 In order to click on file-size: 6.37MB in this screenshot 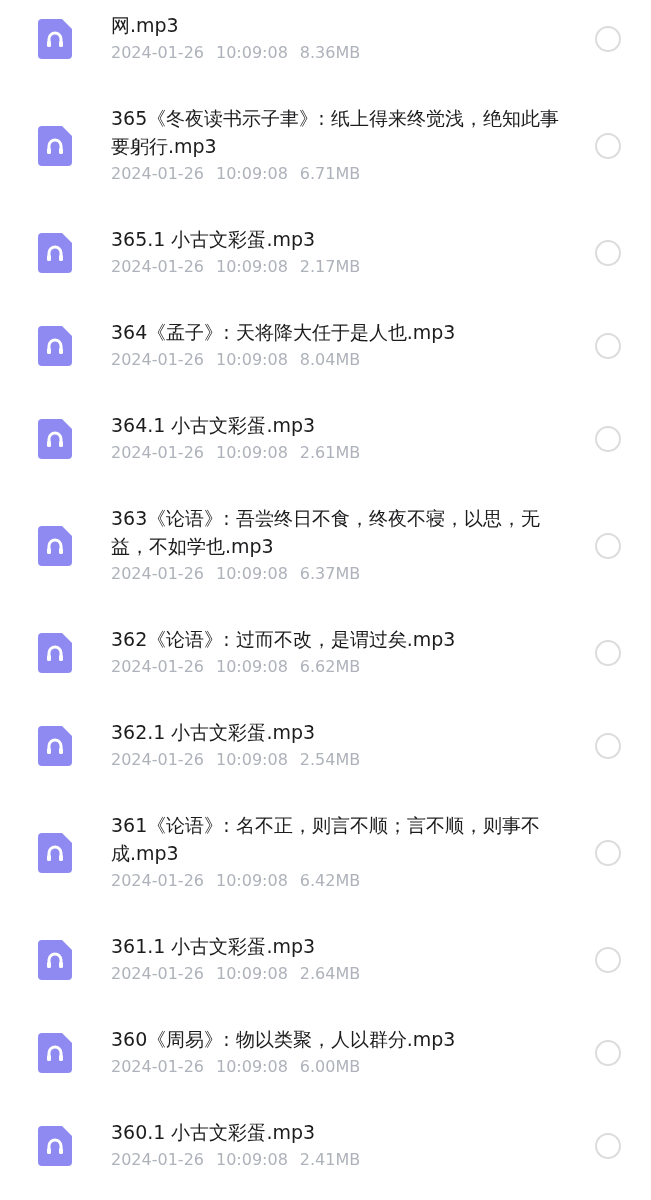, I will do `click(330, 574)`.